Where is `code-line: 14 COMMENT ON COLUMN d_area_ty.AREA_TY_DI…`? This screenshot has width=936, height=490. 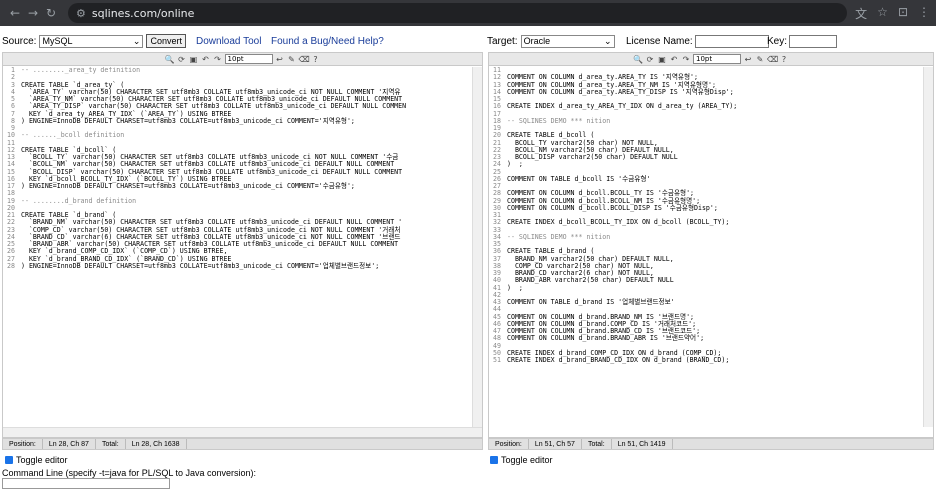
code-line: 14 COMMENT ON COLUMN d_area_ty.AREA_TY_DI… is located at coordinates (711, 91).